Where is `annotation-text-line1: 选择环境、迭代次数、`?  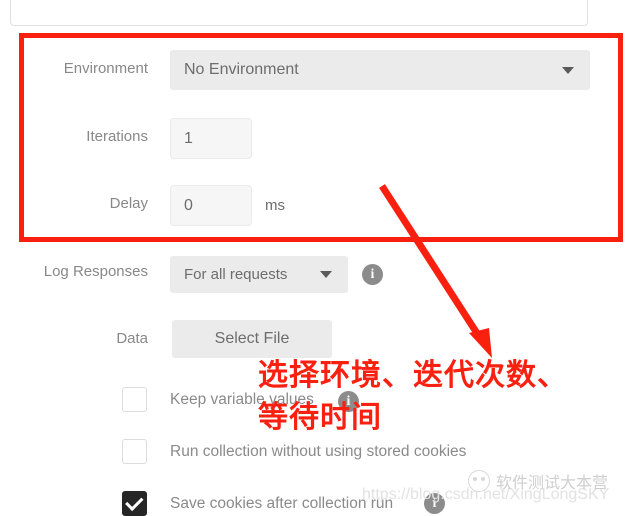 annotation-text-line1: 选择环境、迭代次数、 is located at coordinates (413, 375).